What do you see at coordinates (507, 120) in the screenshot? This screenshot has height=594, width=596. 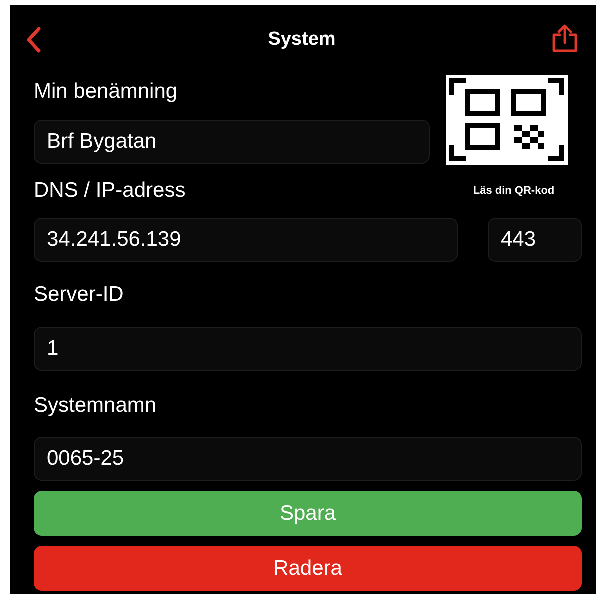 I see `qr-code-icon` at bounding box center [507, 120].